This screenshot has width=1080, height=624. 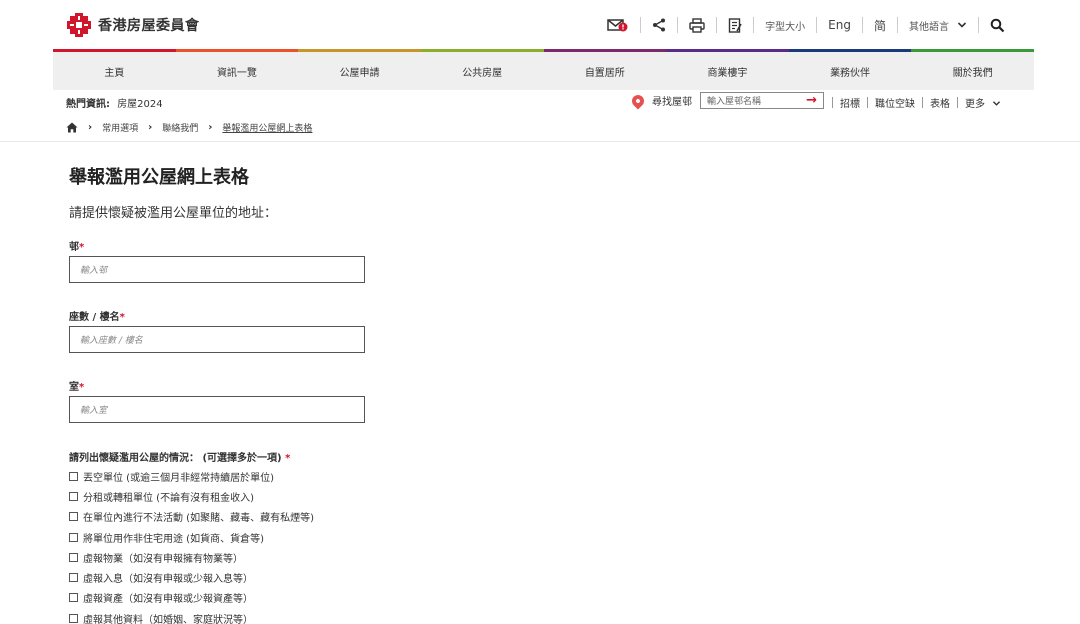 What do you see at coordinates (880, 25) in the screenshot?
I see `lang-sc-link: 简` at bounding box center [880, 25].